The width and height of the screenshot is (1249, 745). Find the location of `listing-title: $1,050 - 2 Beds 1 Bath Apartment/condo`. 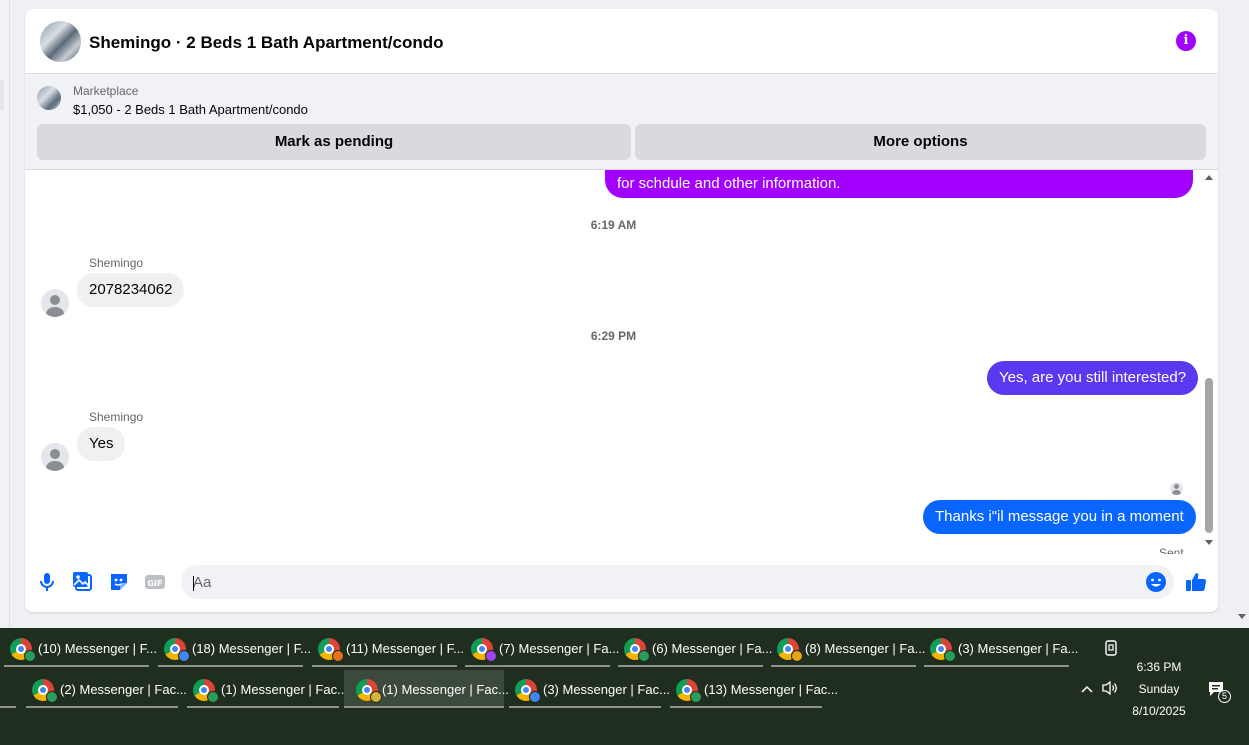

listing-title: $1,050 - 2 Beds 1 Bath Apartment/condo is located at coordinates (190, 109).